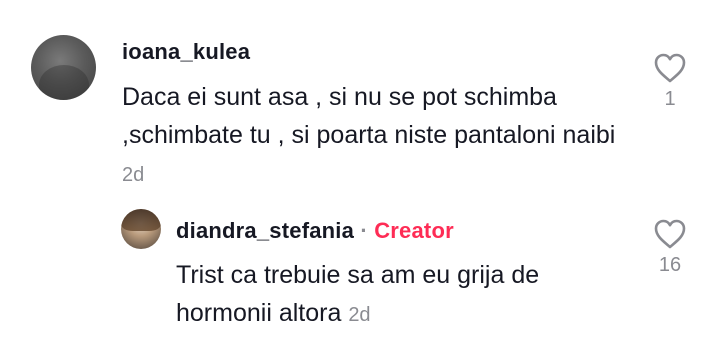 The width and height of the screenshot is (719, 347). Describe the element at coordinates (133, 175) in the screenshot. I see `comment-date: 2d` at that location.